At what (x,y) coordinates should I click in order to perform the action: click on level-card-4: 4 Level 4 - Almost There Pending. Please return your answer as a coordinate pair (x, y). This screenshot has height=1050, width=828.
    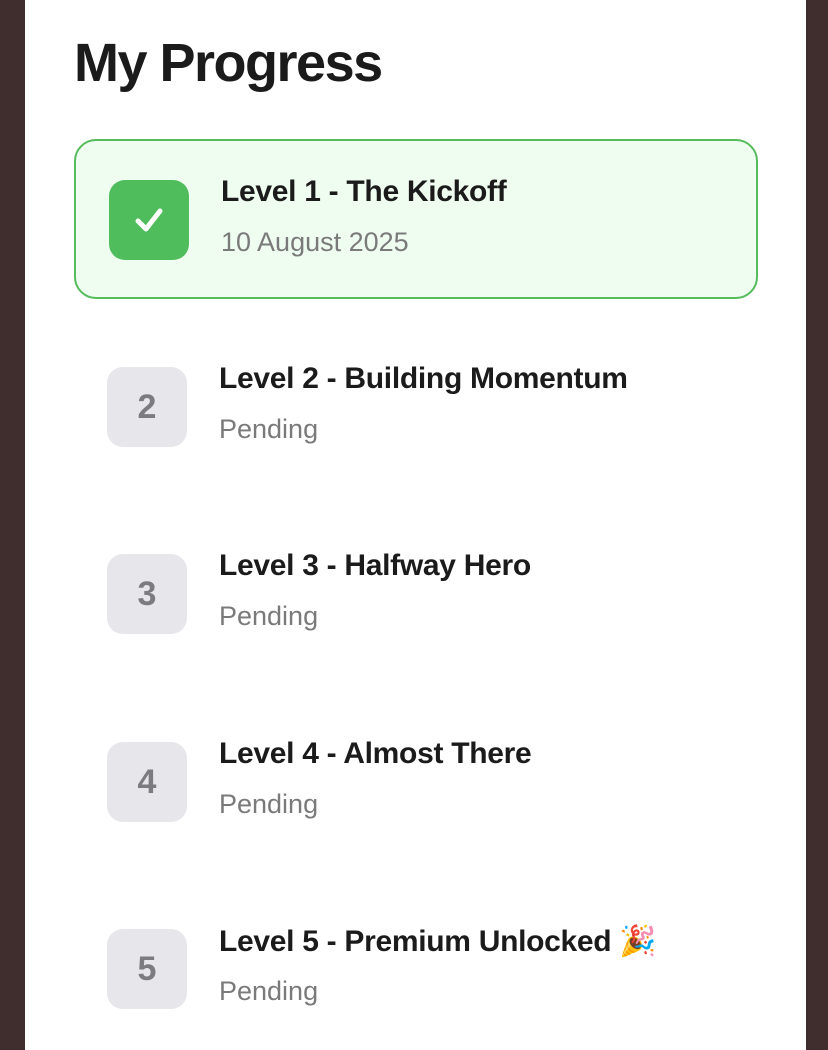
    Looking at the image, I should click on (416, 783).